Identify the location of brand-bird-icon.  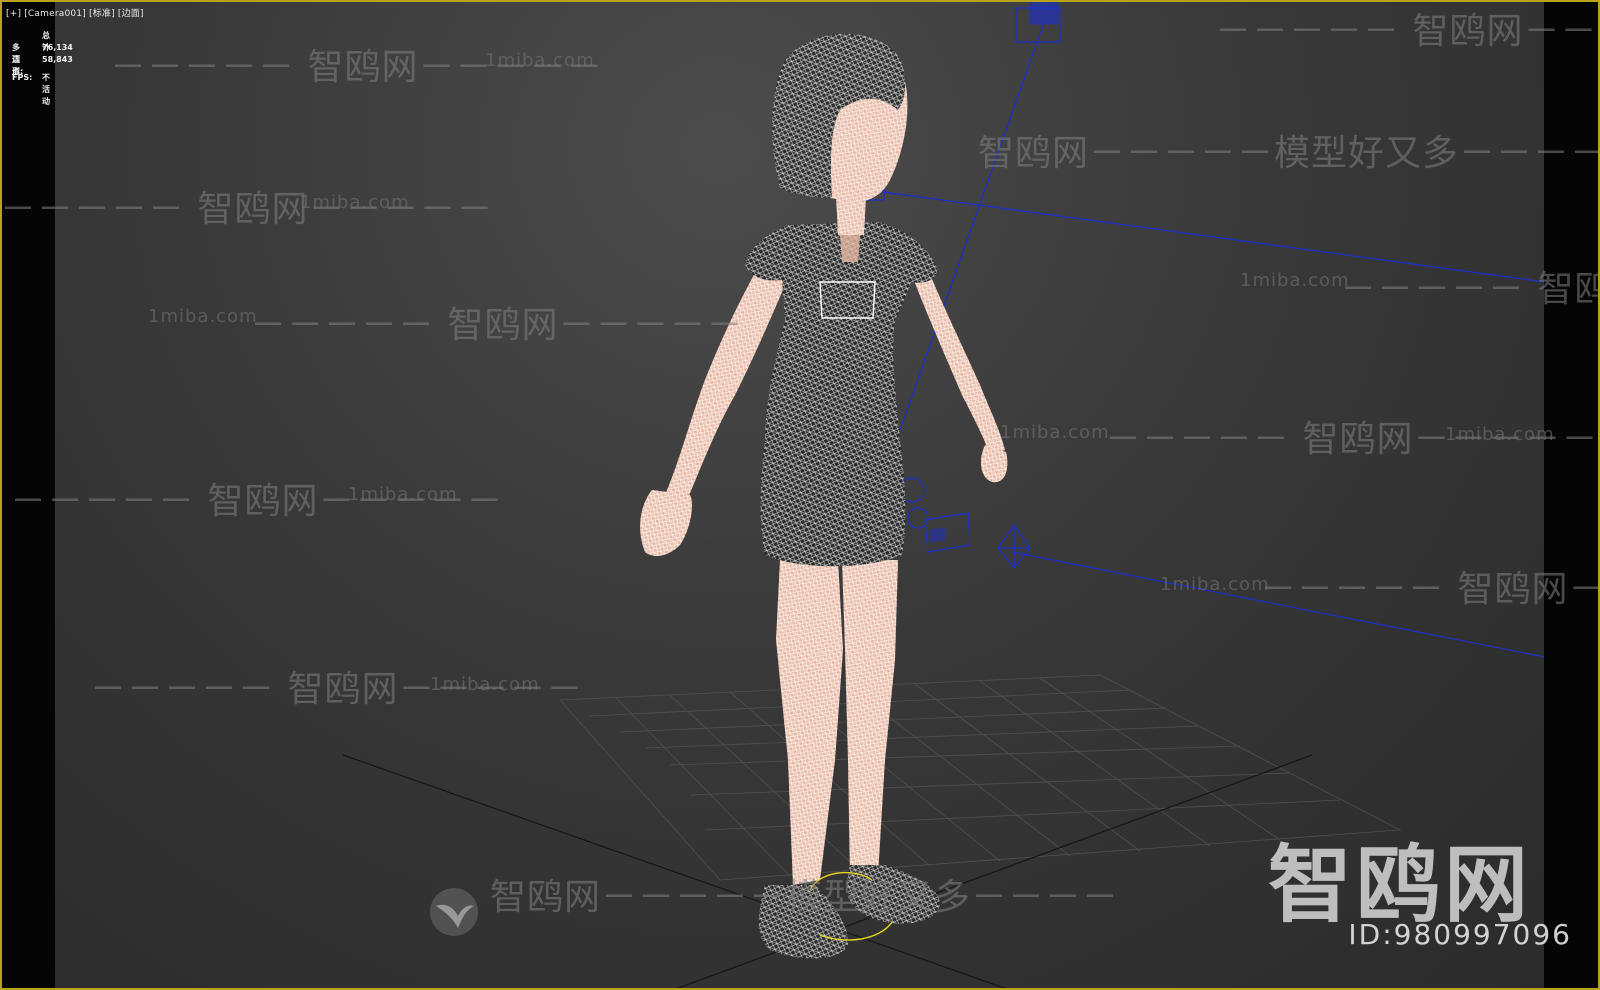
(454, 912).